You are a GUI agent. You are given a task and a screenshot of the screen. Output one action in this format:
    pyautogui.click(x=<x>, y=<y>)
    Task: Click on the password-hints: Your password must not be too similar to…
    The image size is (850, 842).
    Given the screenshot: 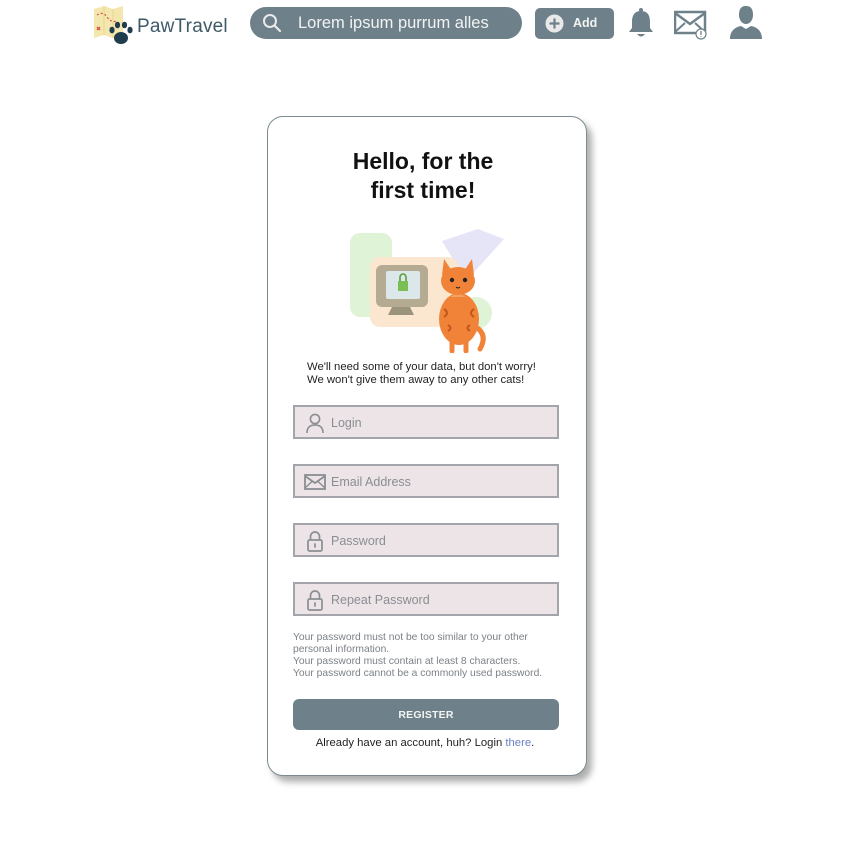 What is the action you would take?
    pyautogui.click(x=430, y=656)
    